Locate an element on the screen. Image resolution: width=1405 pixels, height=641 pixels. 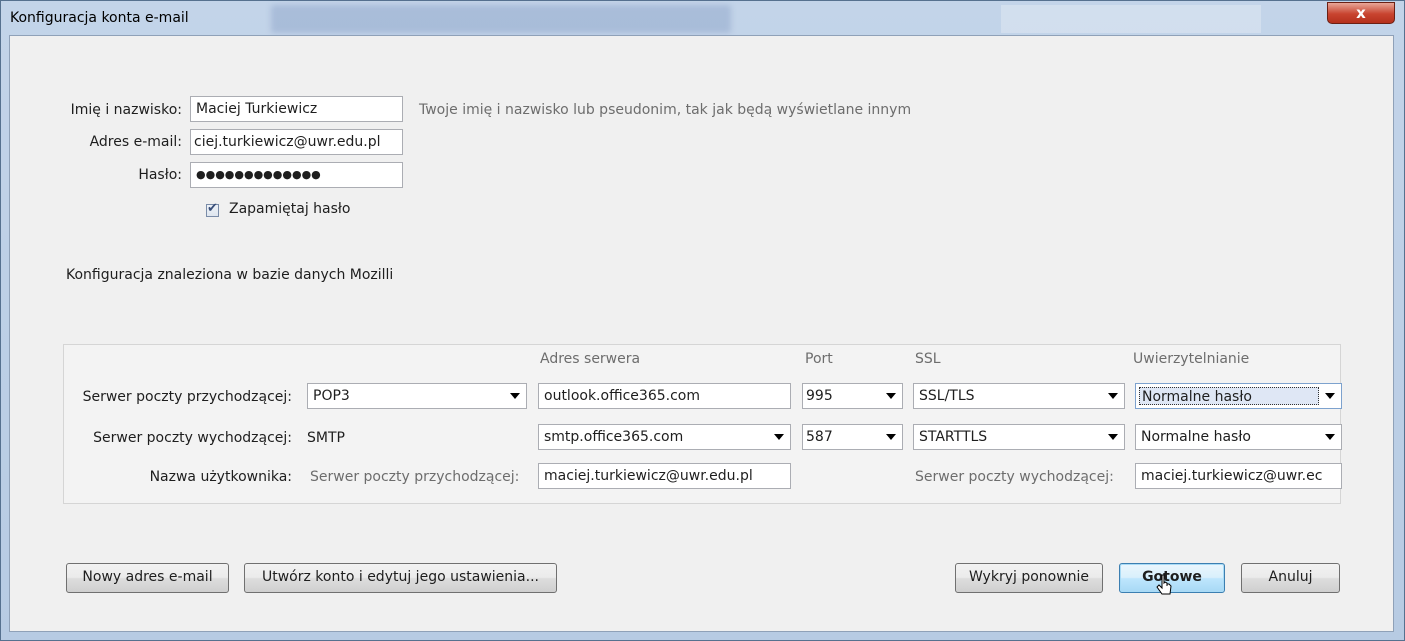
username-label: Nazwa użytkownika: is located at coordinates (220, 477).